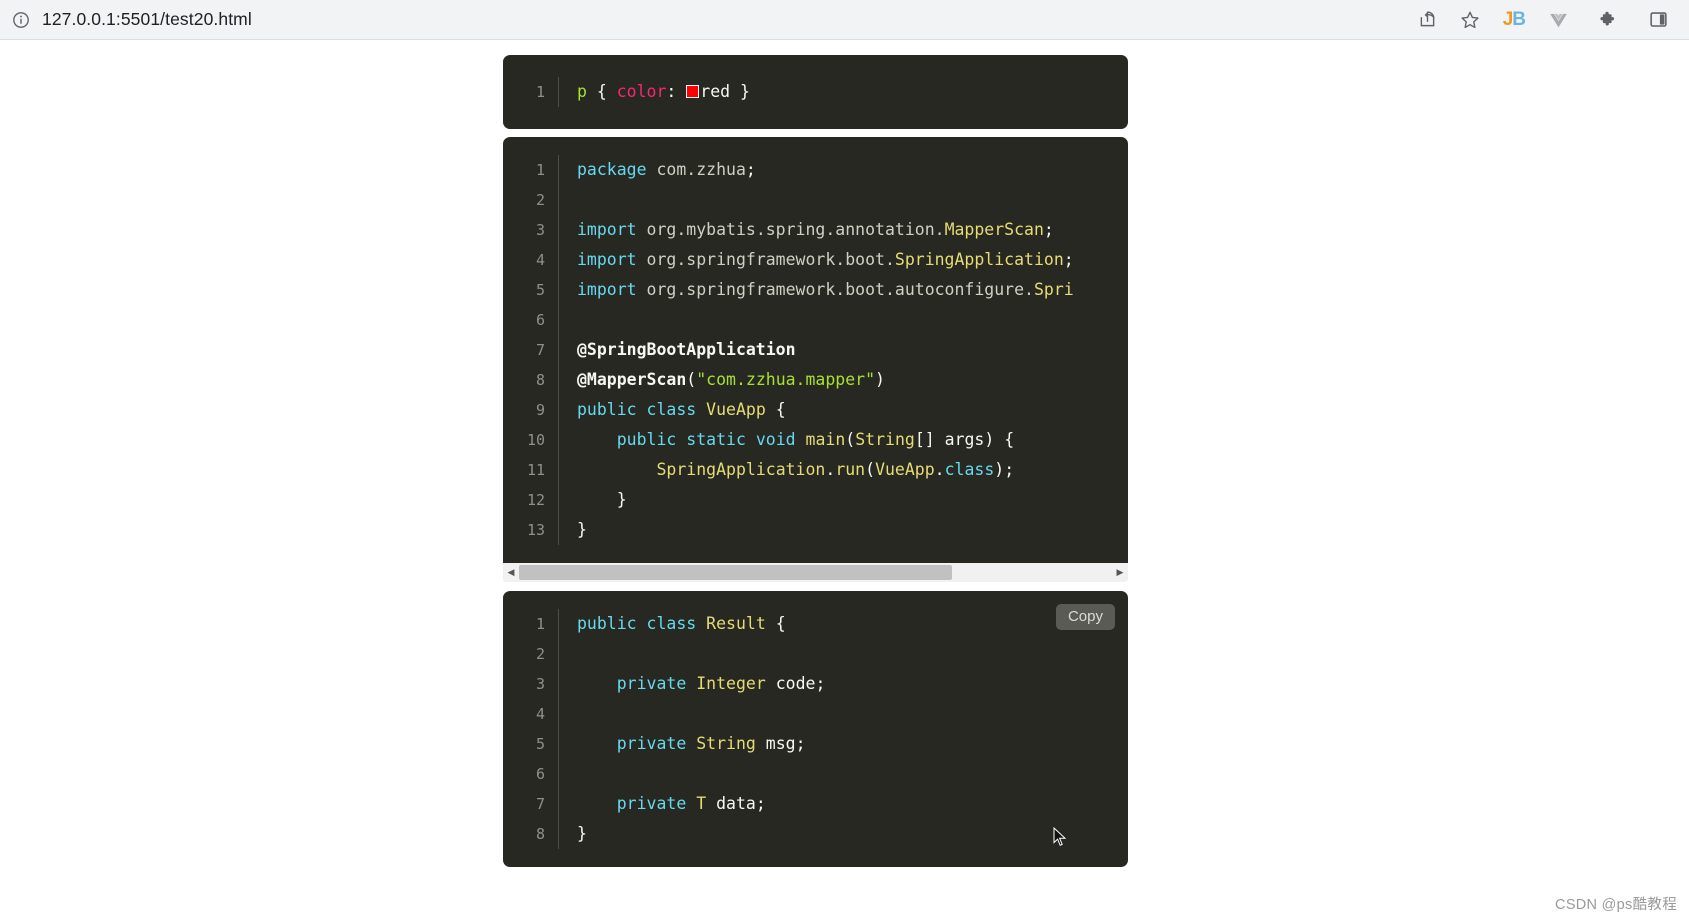  I want to click on code-token: ;, so click(750, 169).